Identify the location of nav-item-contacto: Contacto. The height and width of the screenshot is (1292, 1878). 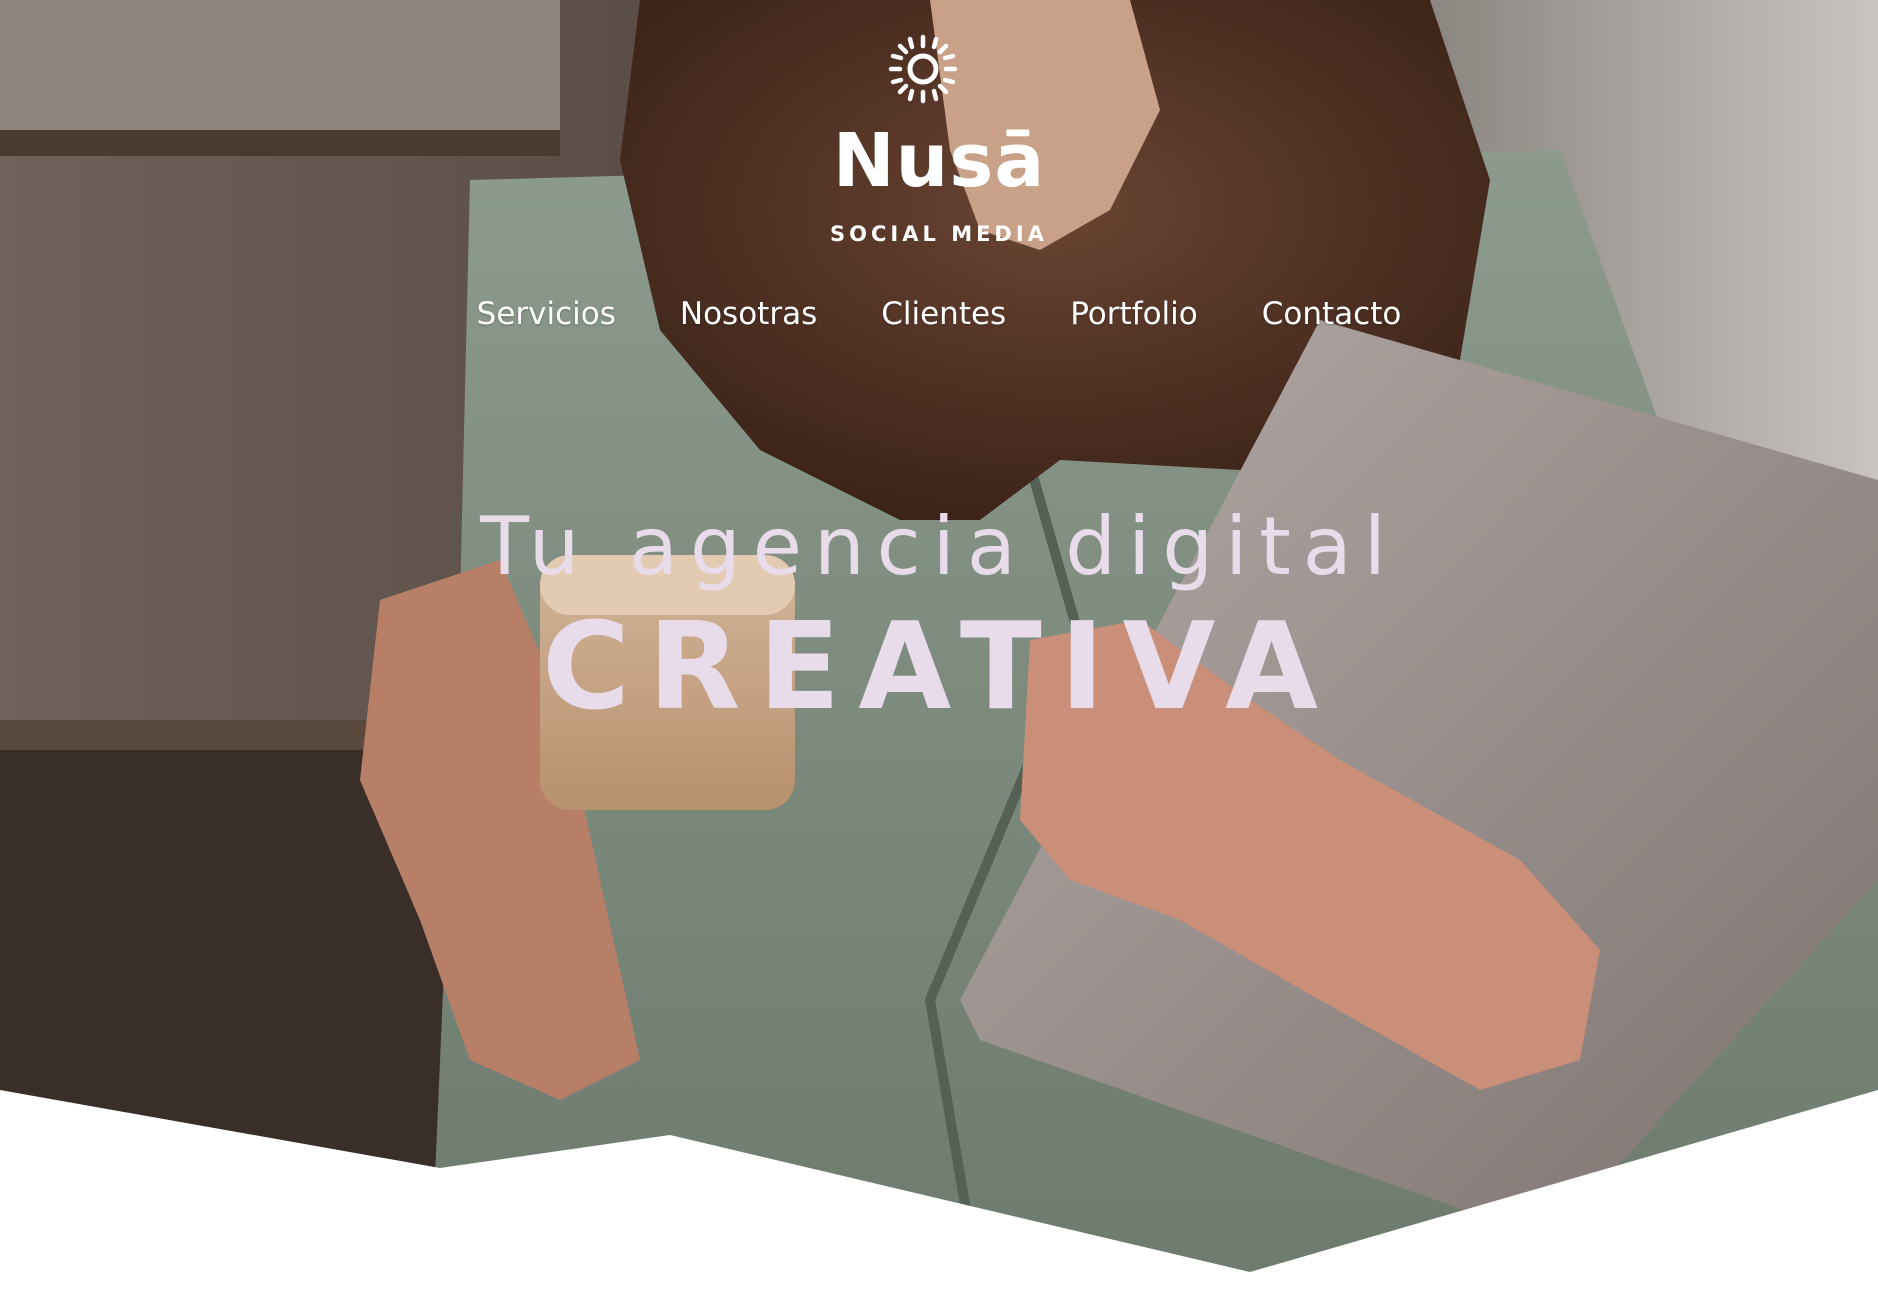
(1332, 314).